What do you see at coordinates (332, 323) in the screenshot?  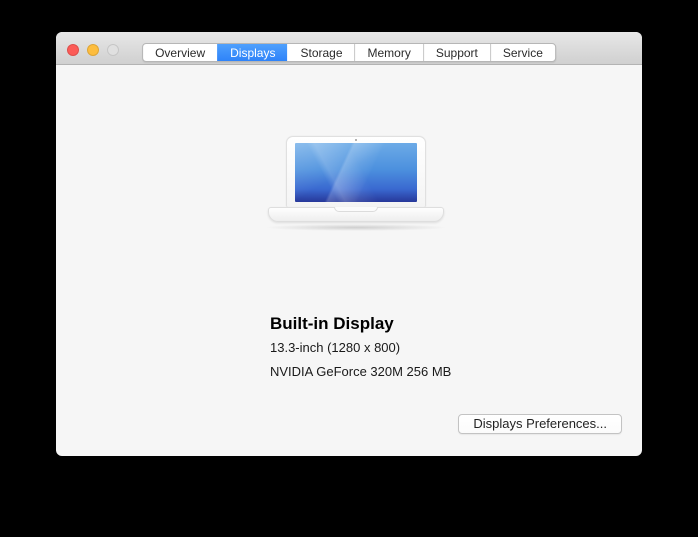 I see `display-title: Built-in Display` at bounding box center [332, 323].